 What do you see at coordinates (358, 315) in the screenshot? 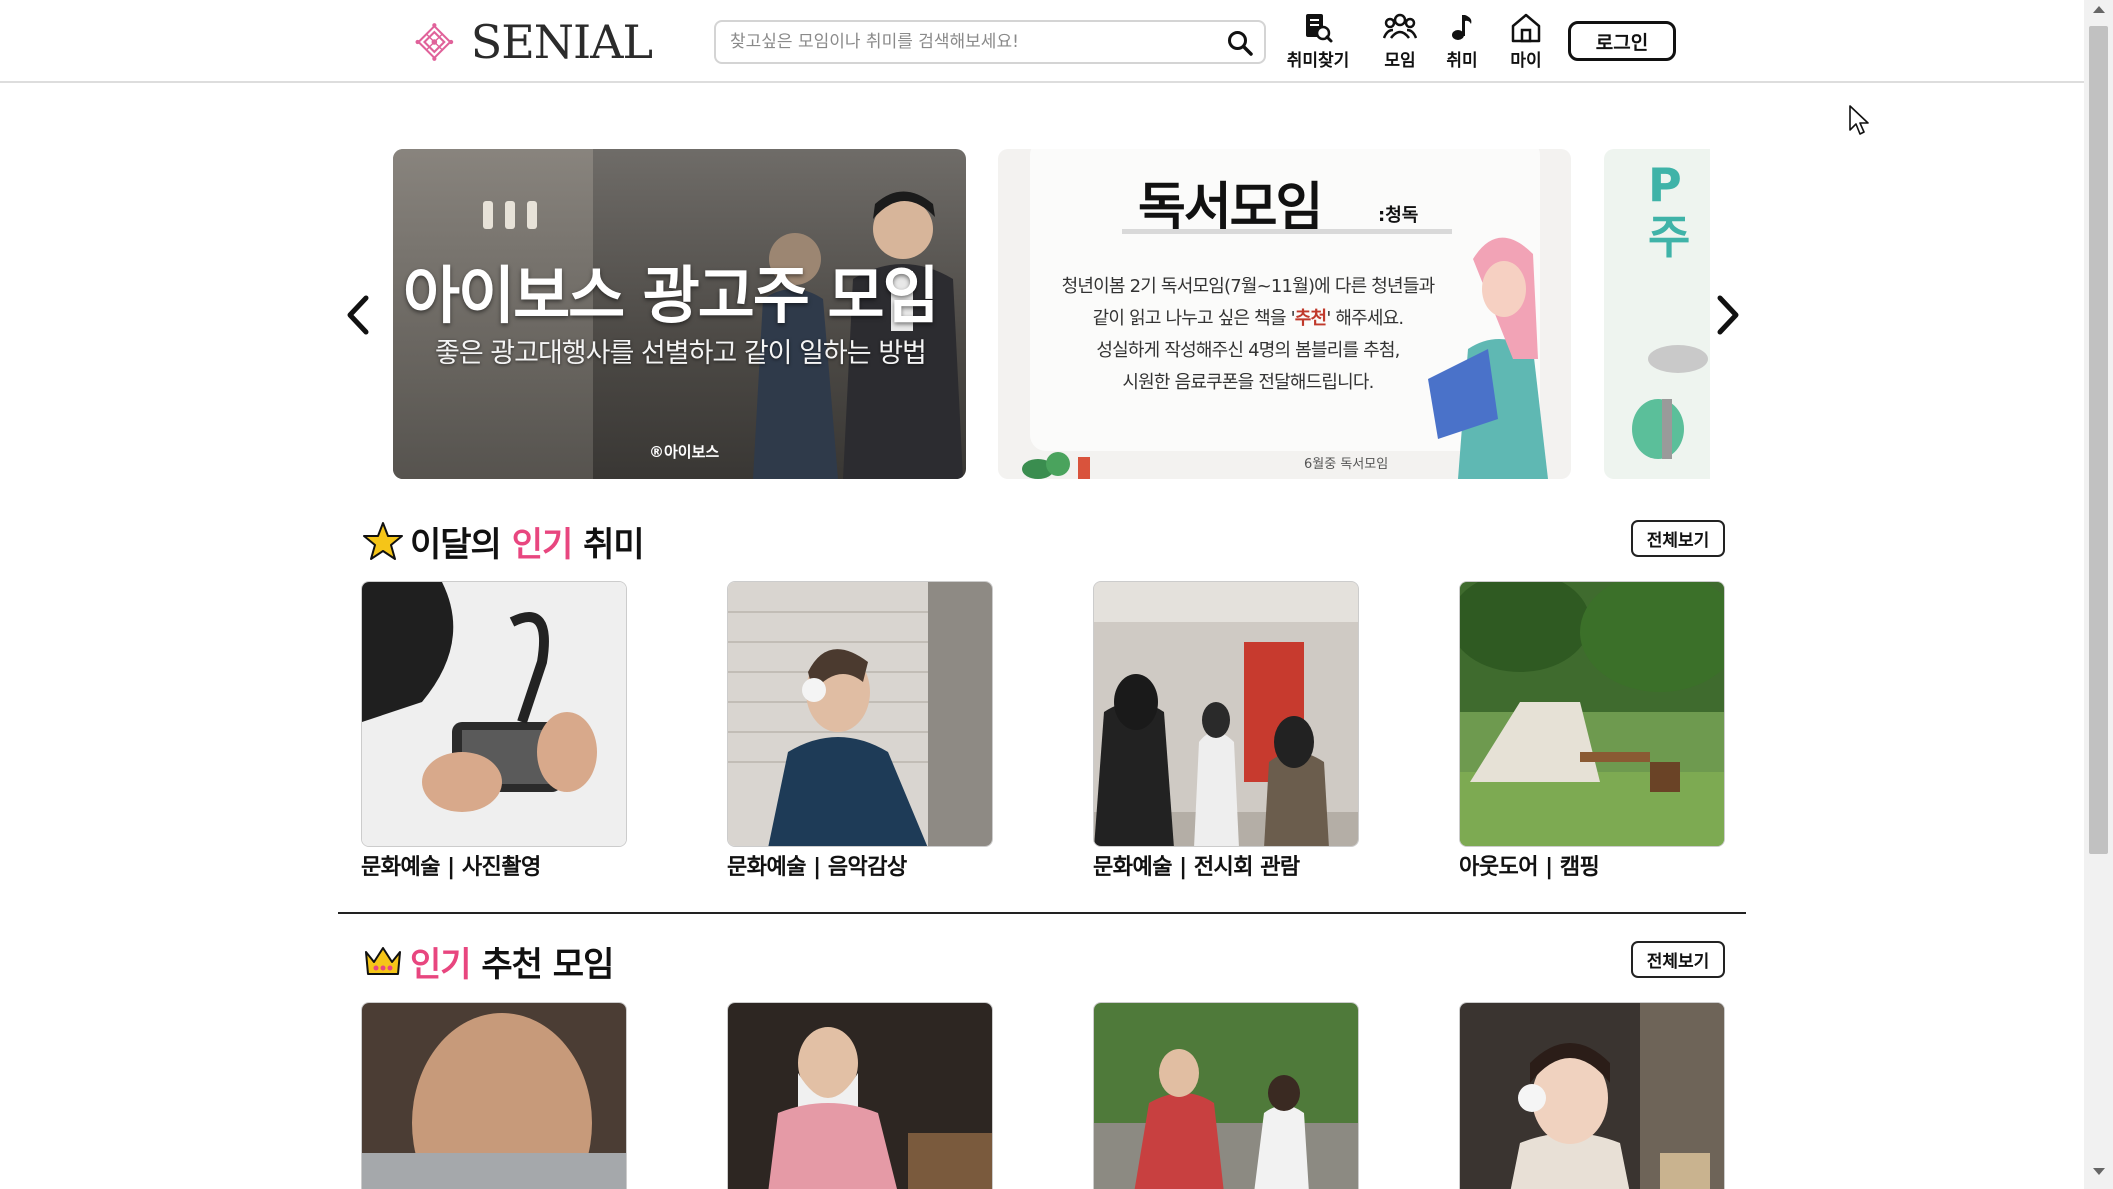
I see `chevron-left-icon` at bounding box center [358, 315].